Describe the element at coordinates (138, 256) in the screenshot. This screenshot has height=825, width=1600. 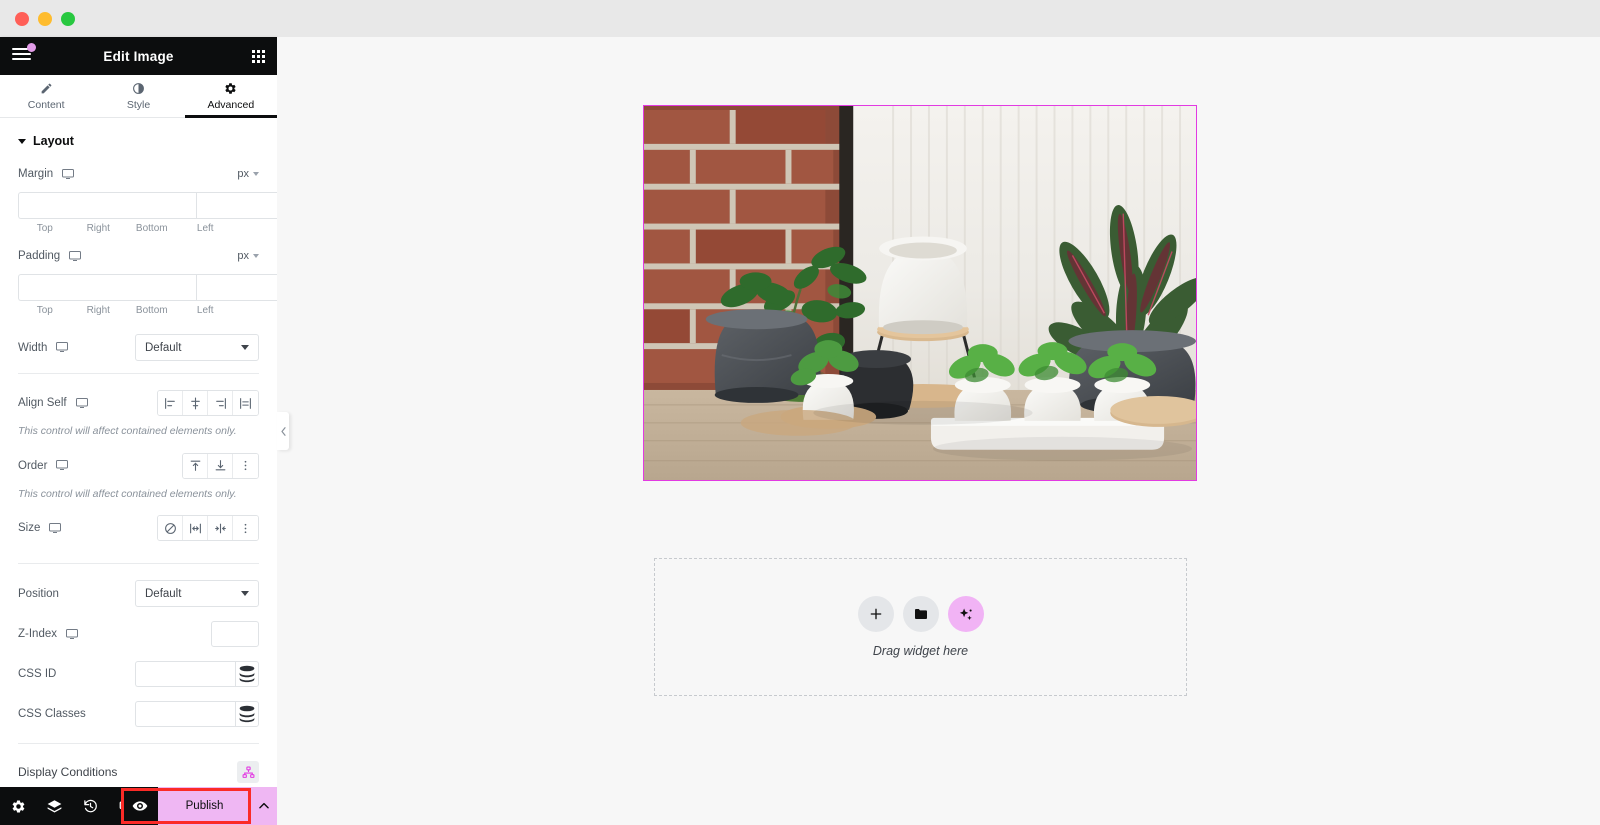
I see `padding-control-row: Padding px` at that location.